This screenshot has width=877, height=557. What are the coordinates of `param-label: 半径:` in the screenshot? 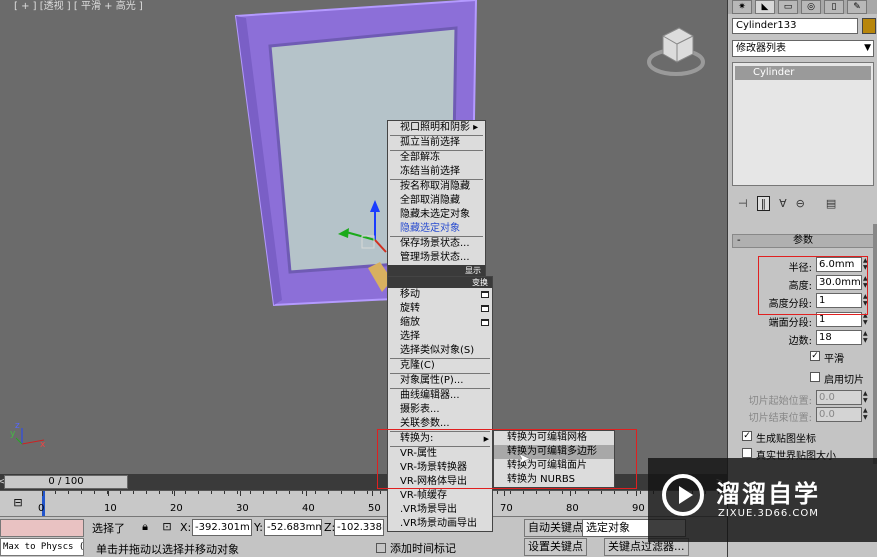 It's located at (800, 268).